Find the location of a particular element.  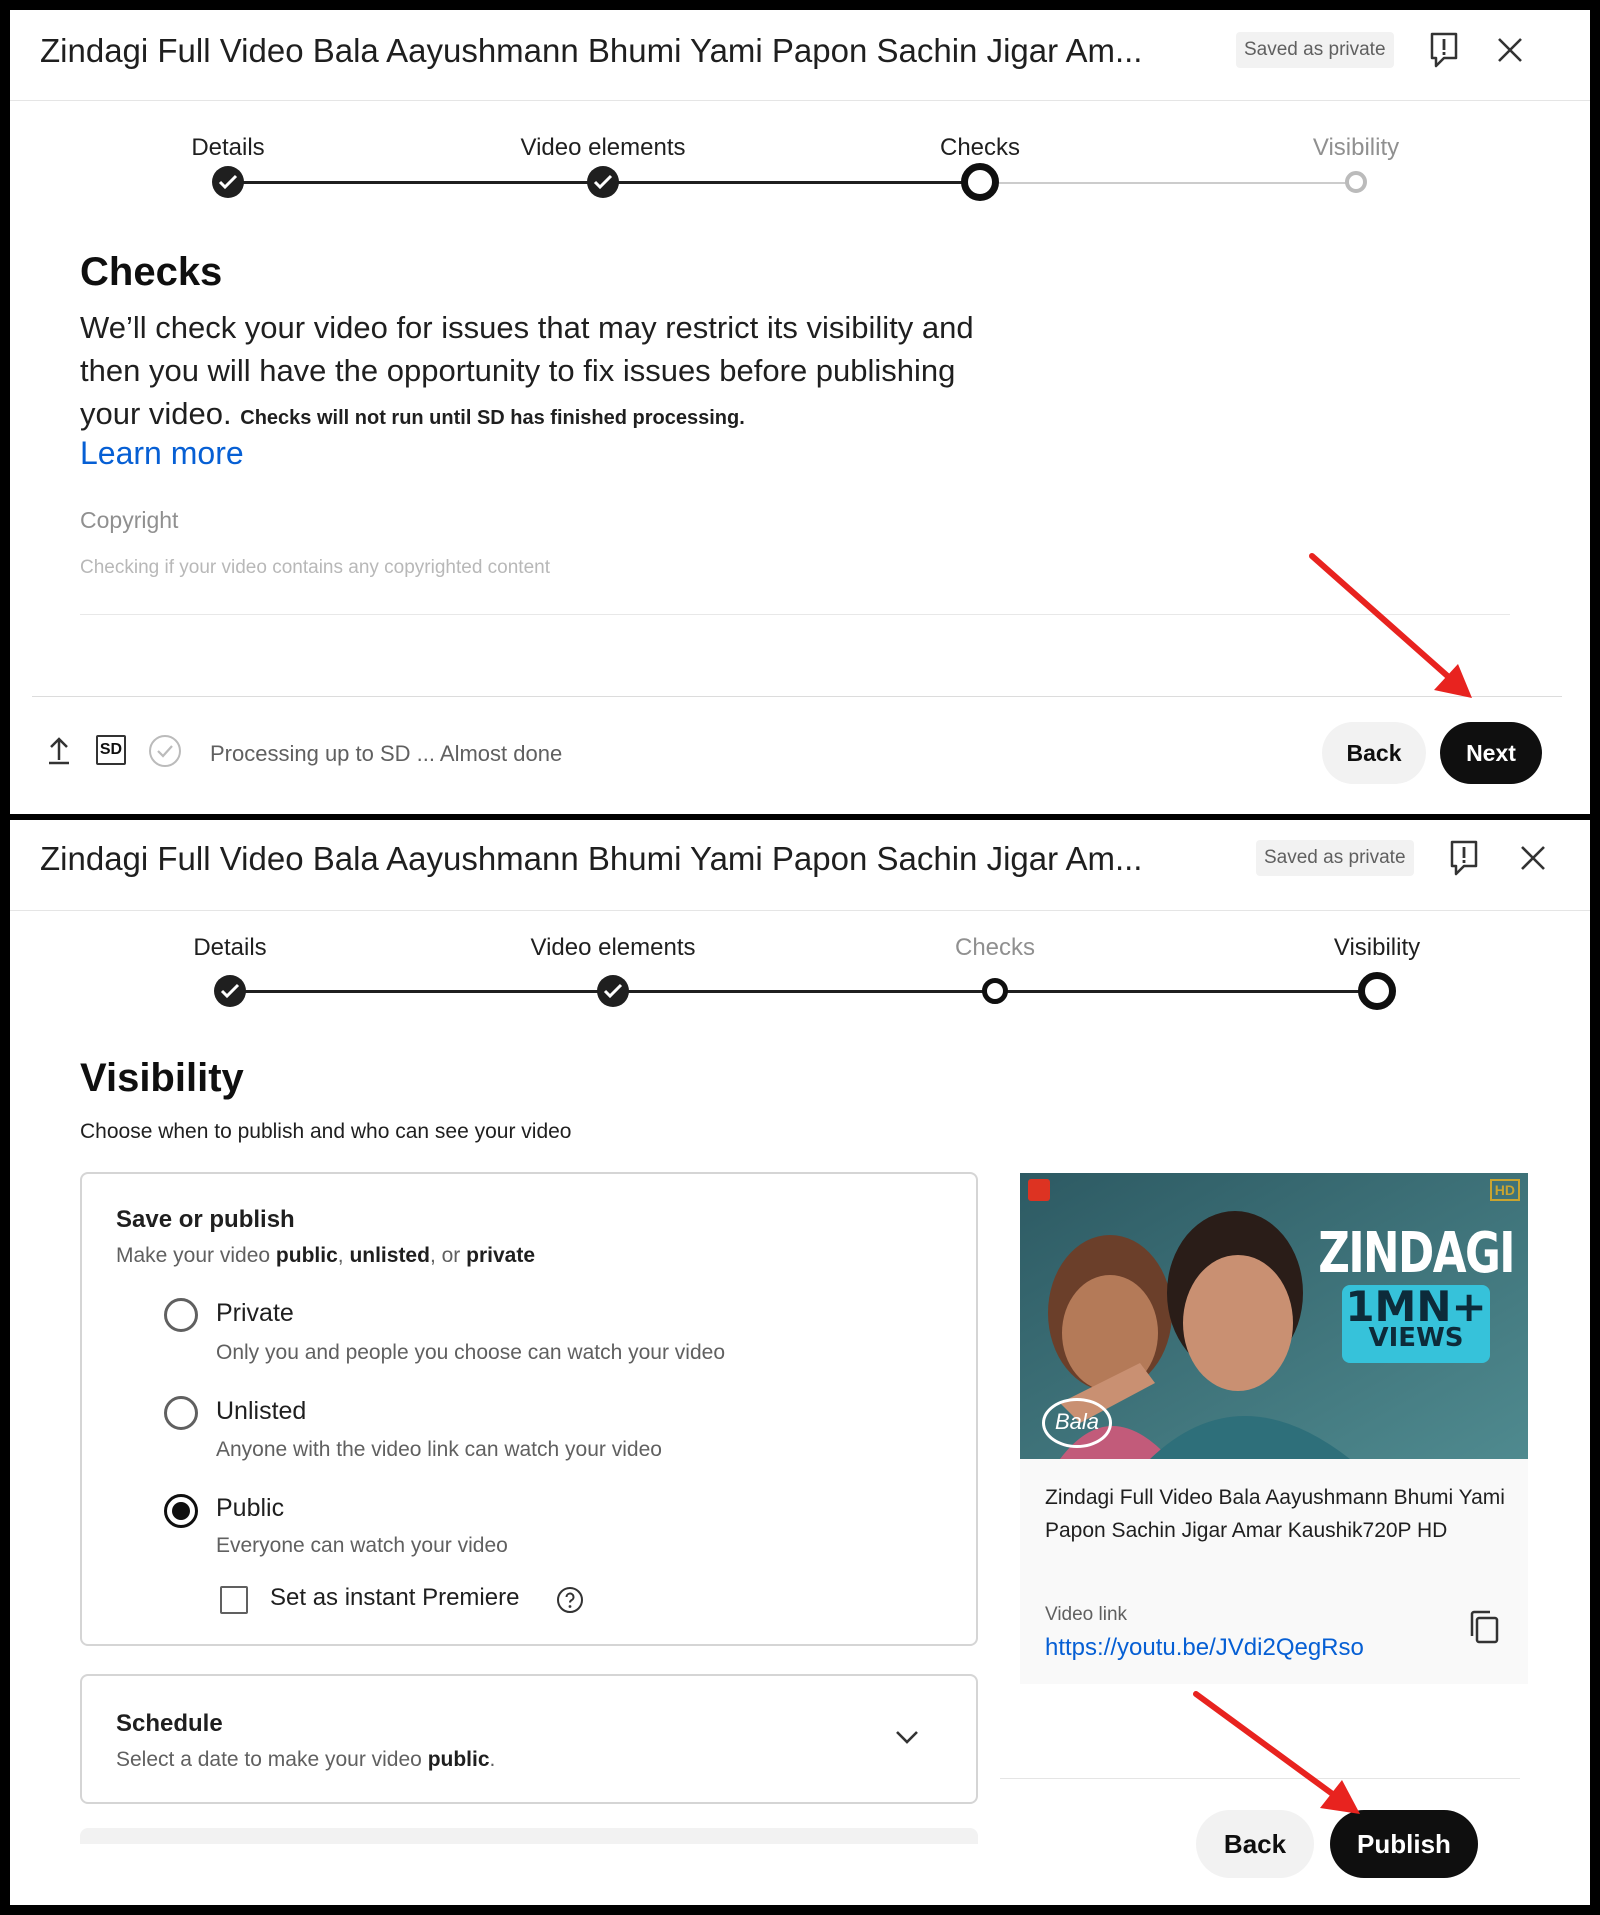

instant-premiere-label: Set as instant Premiere is located at coordinates (394, 1598).